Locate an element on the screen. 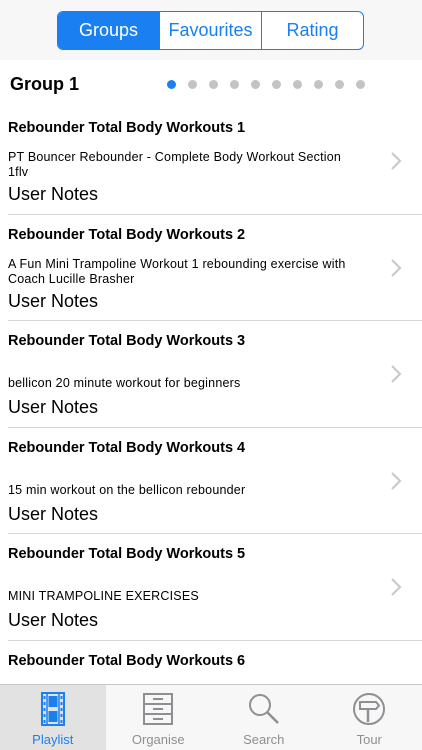  row-description: 15 min workout on the bellicon rebounder is located at coordinates (127, 489).